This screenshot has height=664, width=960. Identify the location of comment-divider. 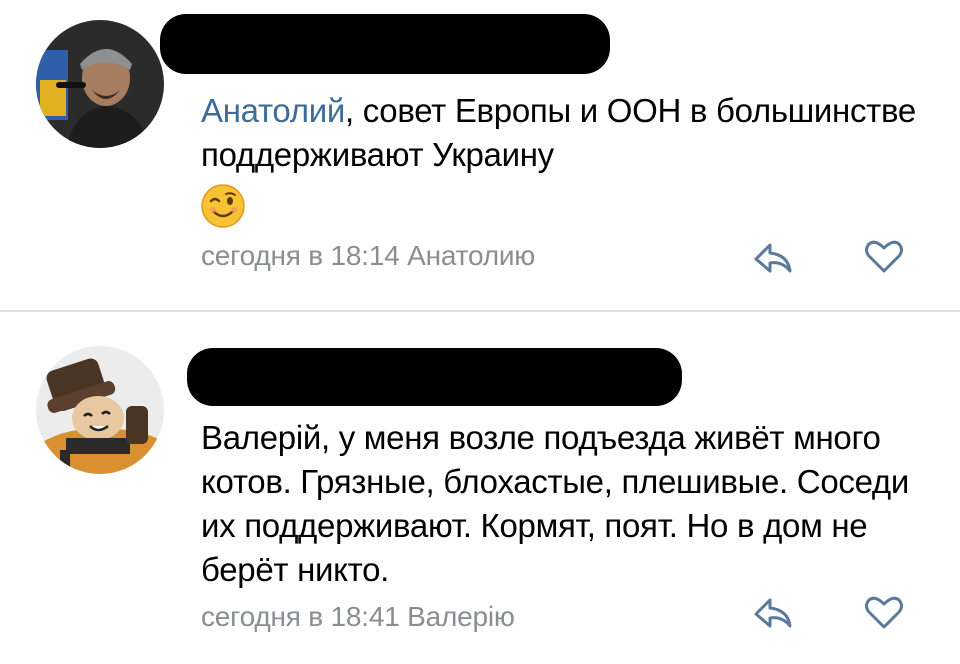
(480, 311).